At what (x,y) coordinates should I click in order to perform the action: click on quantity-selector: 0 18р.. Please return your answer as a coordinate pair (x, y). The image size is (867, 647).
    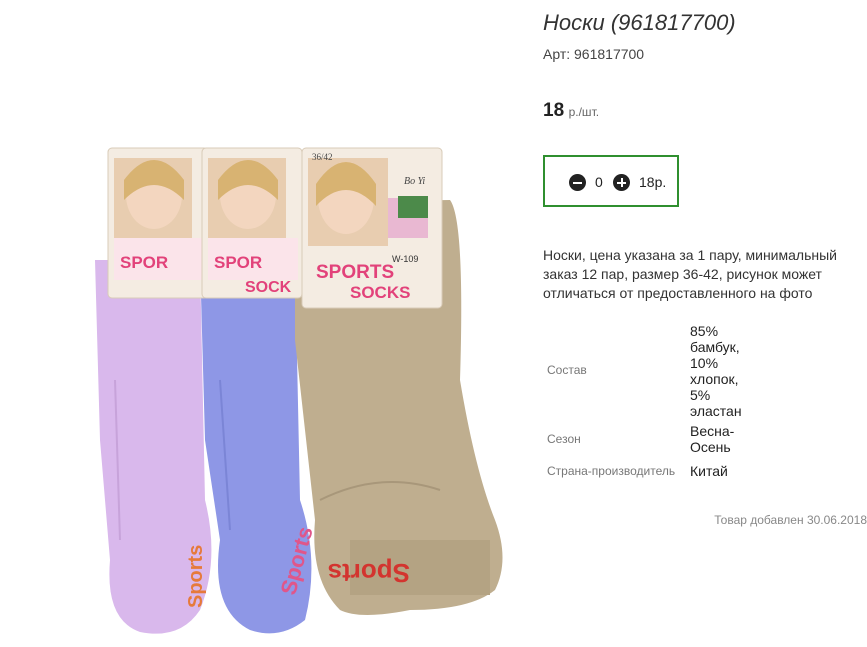
    Looking at the image, I should click on (611, 181).